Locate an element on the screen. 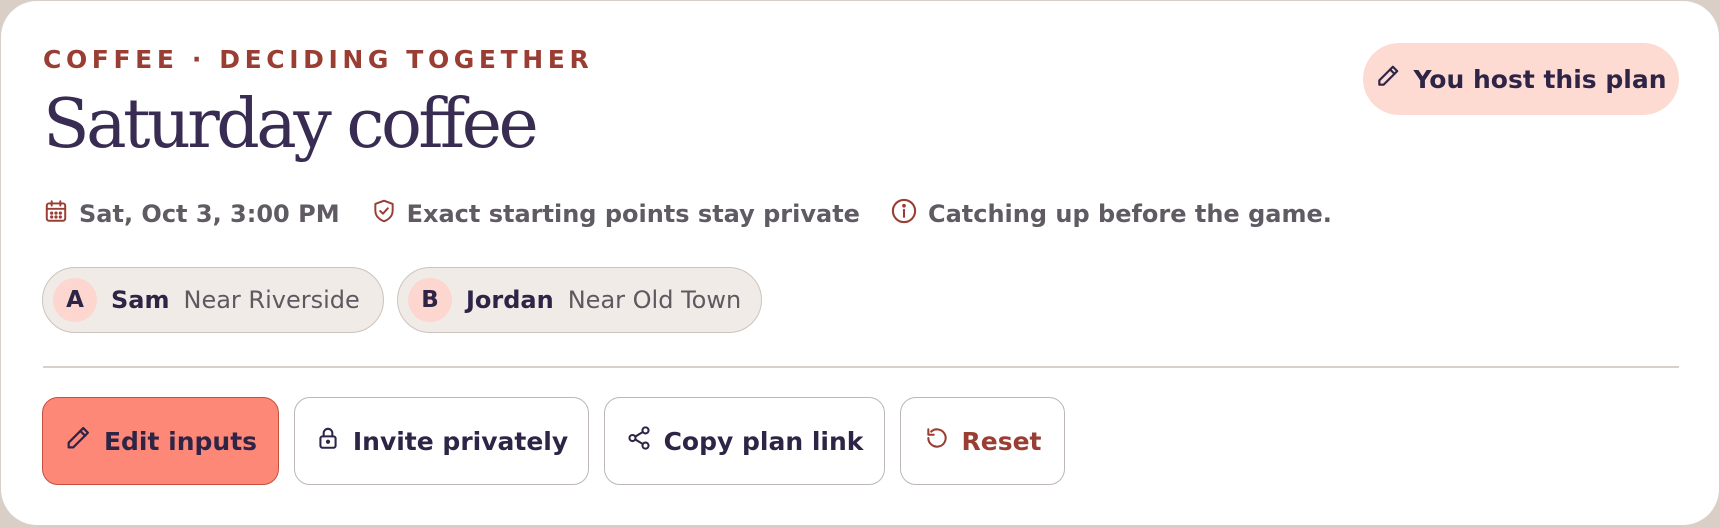 The image size is (1720, 528). plan-datetime: Sat, Oct 3, 3:00 PM is located at coordinates (191, 214).